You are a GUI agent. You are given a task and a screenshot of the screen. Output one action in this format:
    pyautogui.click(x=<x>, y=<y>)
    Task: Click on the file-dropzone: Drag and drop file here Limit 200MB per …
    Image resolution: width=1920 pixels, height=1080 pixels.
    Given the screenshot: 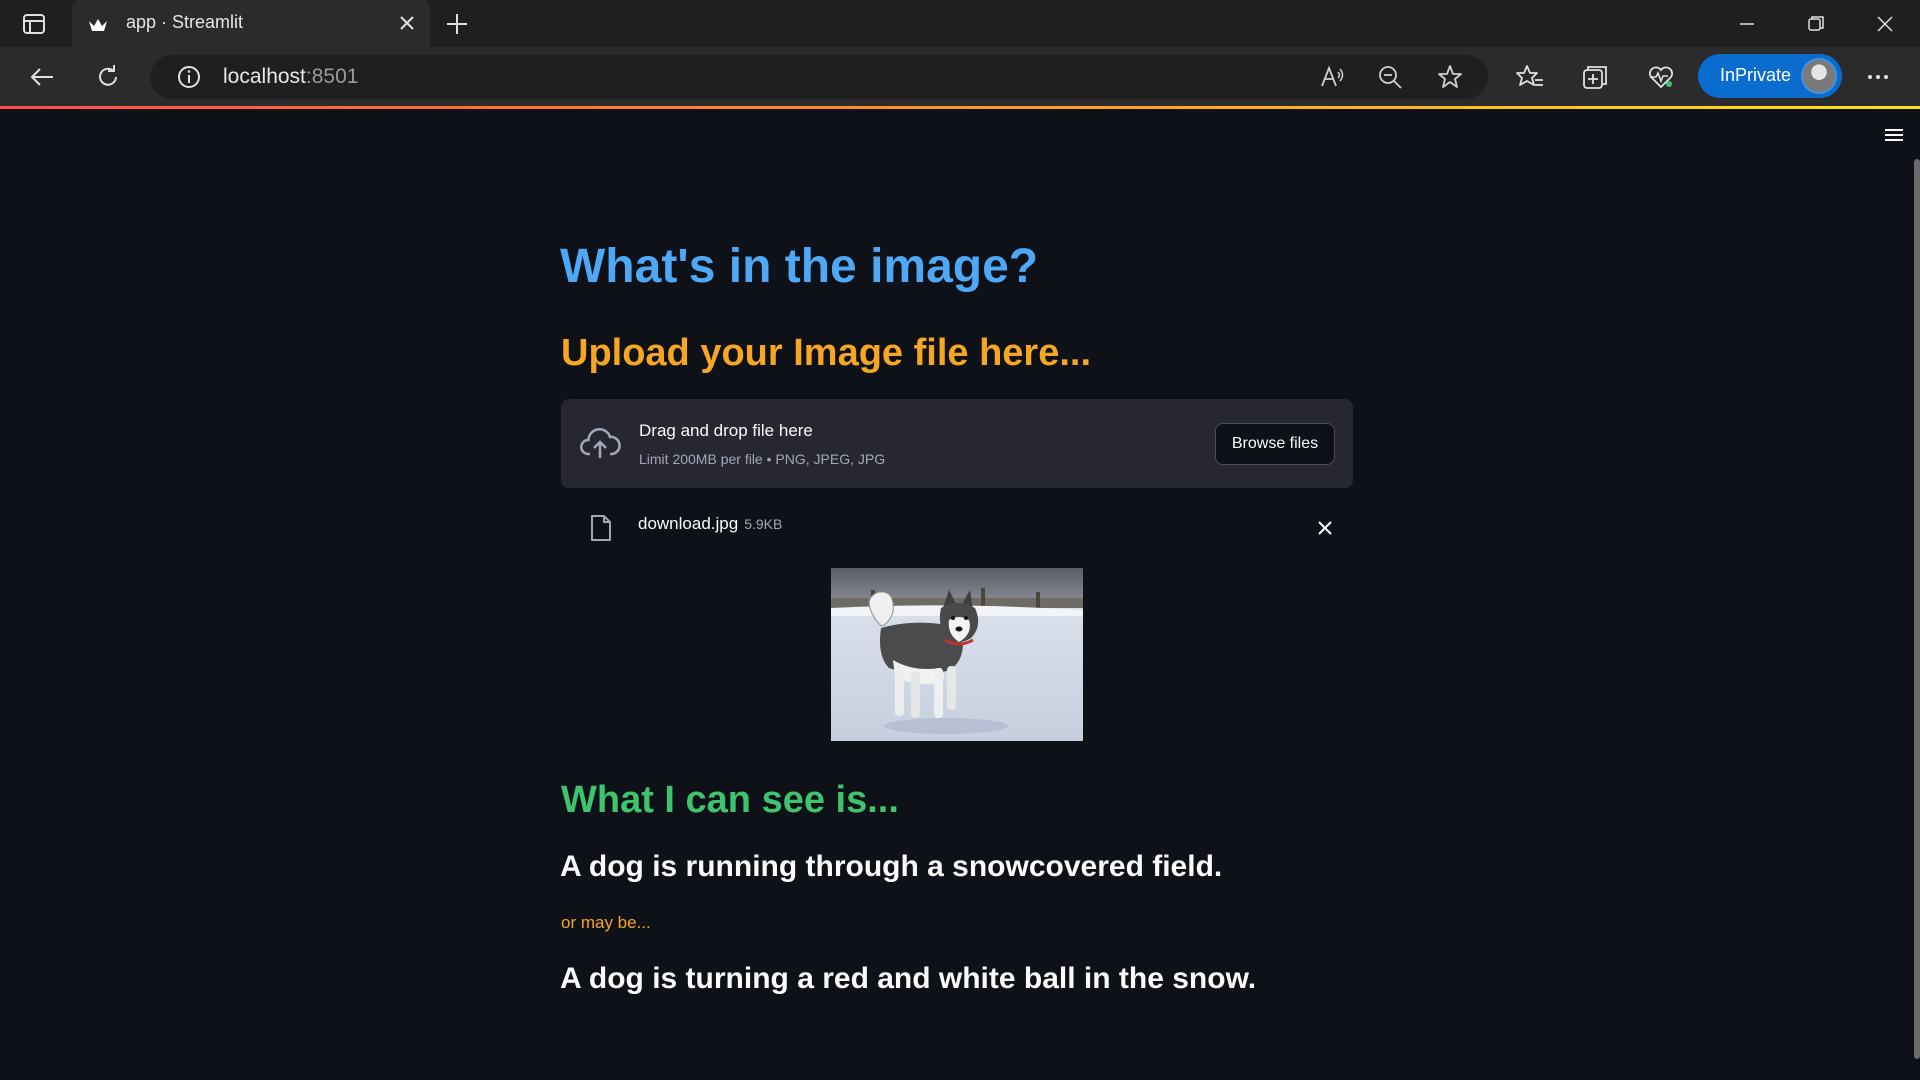 What is the action you would take?
    pyautogui.click(x=957, y=443)
    